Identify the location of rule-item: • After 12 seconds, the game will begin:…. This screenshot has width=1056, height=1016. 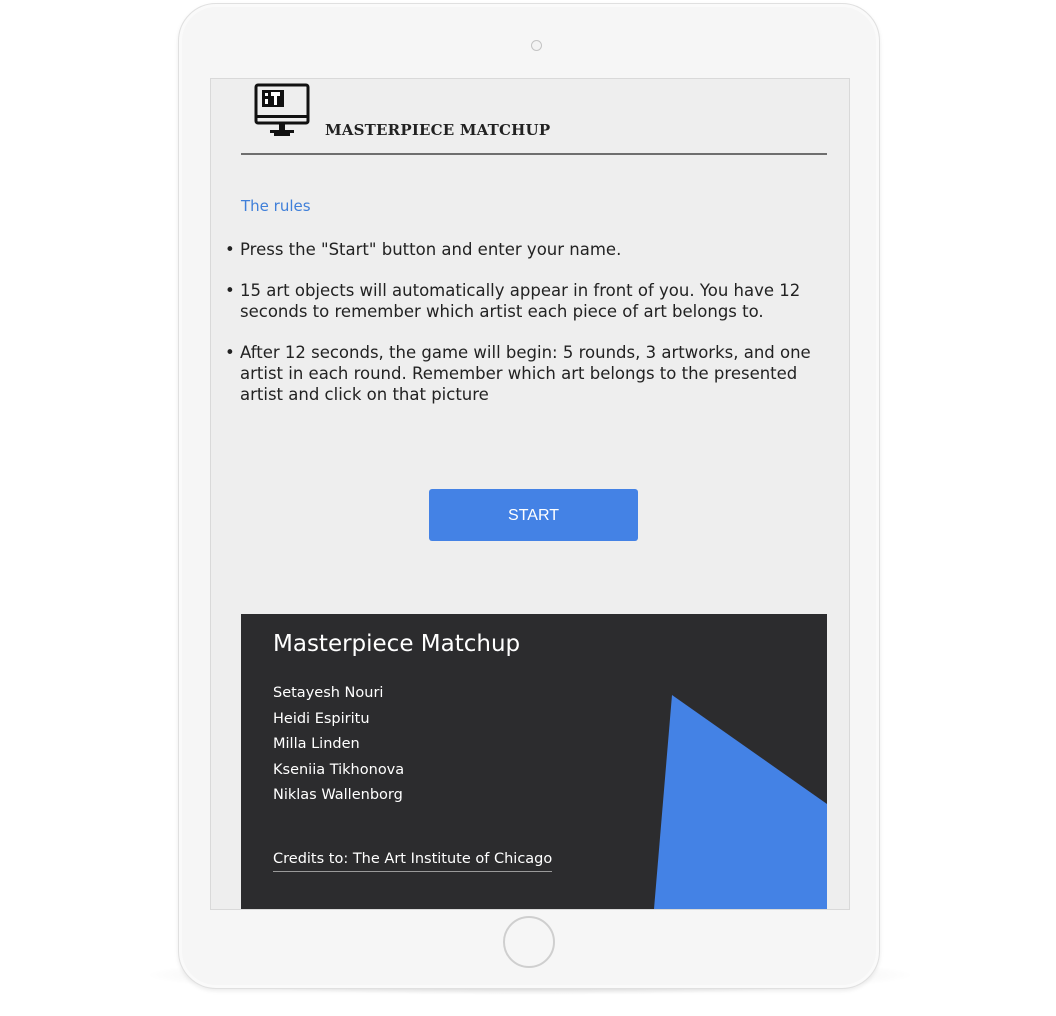
(523, 373).